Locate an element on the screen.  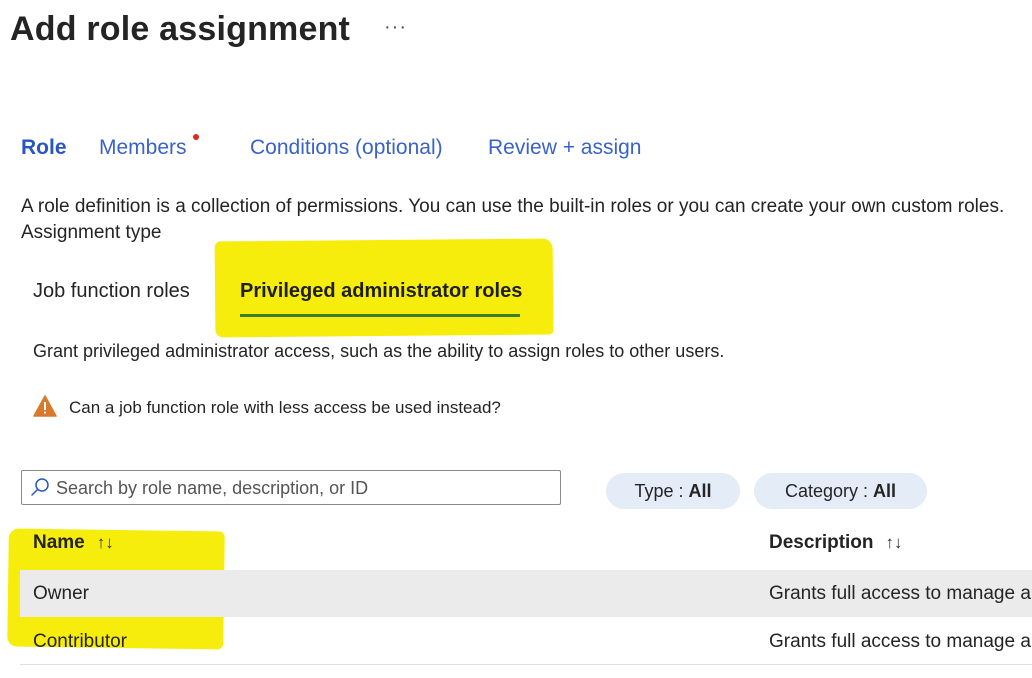
type-filter-label: Type : is located at coordinates (659, 490).